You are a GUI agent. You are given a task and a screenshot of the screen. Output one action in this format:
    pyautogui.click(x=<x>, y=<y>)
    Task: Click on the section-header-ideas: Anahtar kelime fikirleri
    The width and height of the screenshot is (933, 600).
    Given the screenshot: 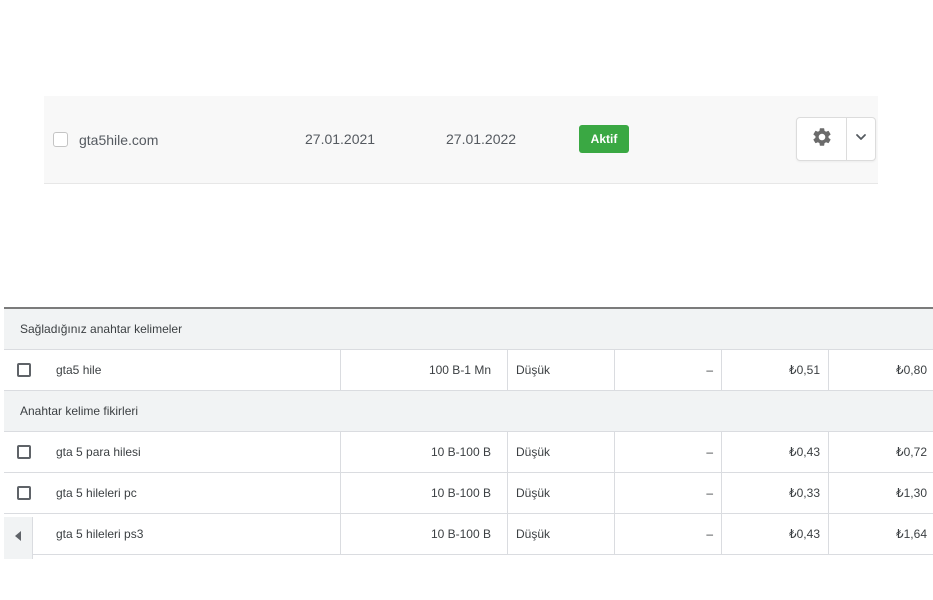 What is the action you would take?
    pyautogui.click(x=468, y=411)
    